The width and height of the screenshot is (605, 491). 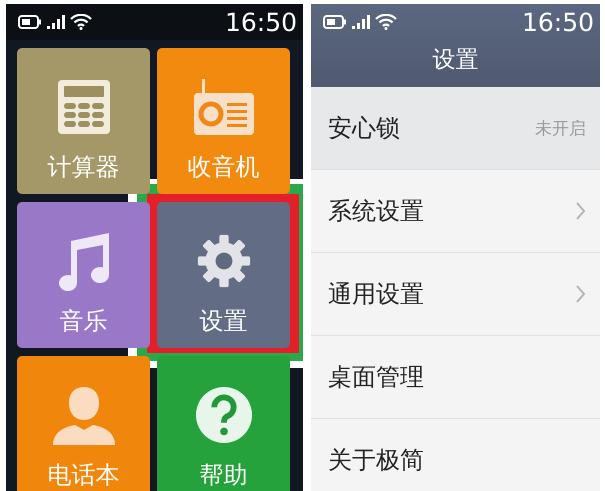 What do you see at coordinates (224, 321) in the screenshot?
I see `tile-label: 设置` at bounding box center [224, 321].